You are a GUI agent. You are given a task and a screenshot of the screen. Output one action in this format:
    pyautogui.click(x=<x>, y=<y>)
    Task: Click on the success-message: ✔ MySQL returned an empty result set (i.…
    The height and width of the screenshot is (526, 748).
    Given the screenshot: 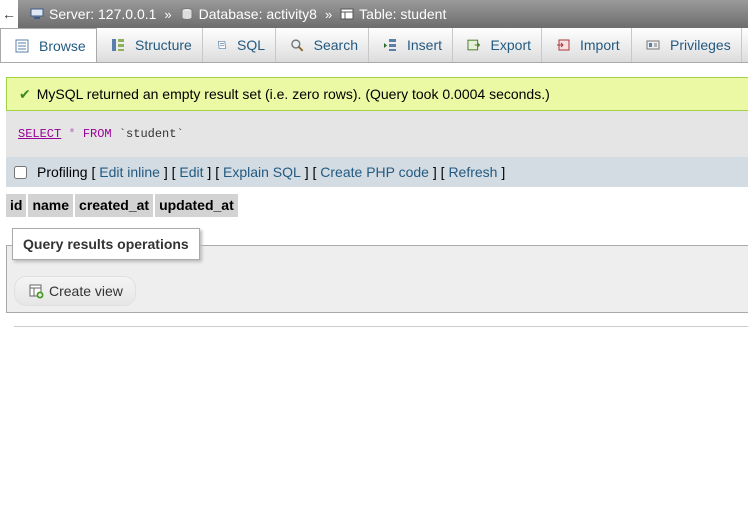 What is the action you would take?
    pyautogui.click(x=377, y=94)
    